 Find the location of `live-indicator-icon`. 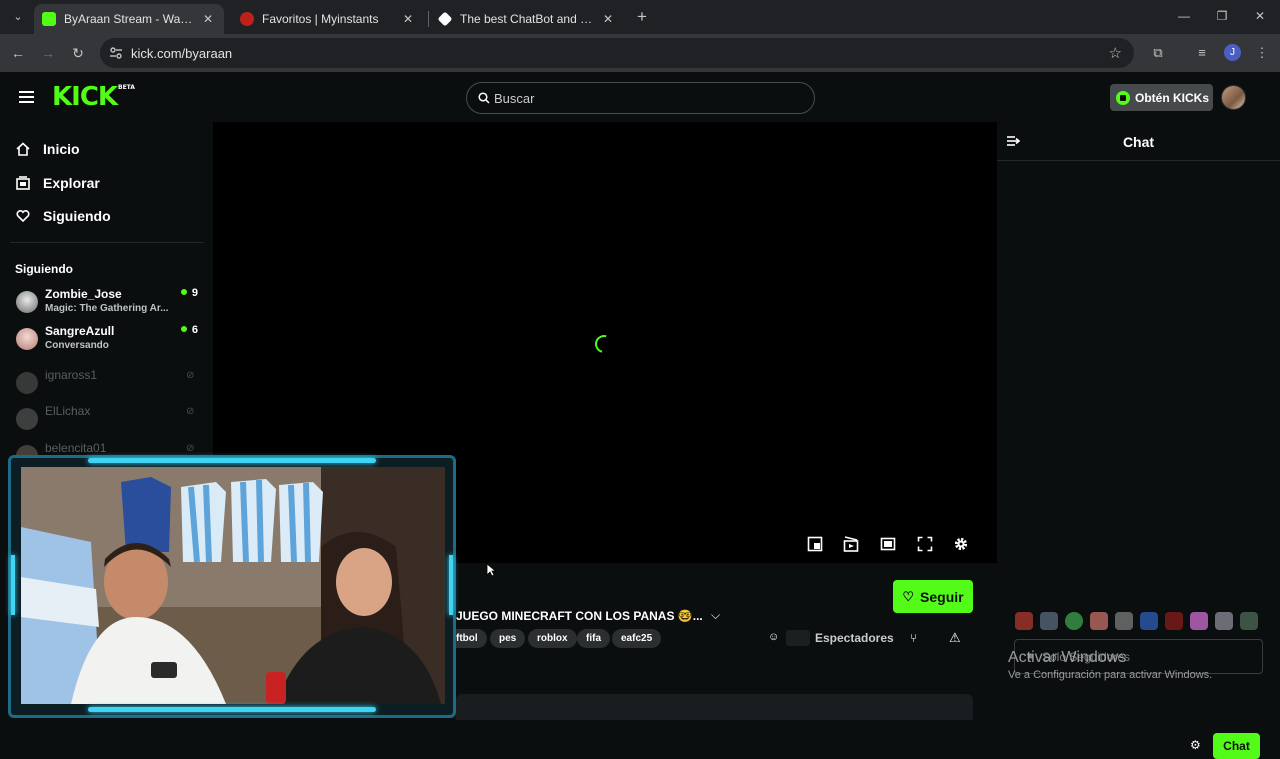

live-indicator-icon is located at coordinates (183, 292).